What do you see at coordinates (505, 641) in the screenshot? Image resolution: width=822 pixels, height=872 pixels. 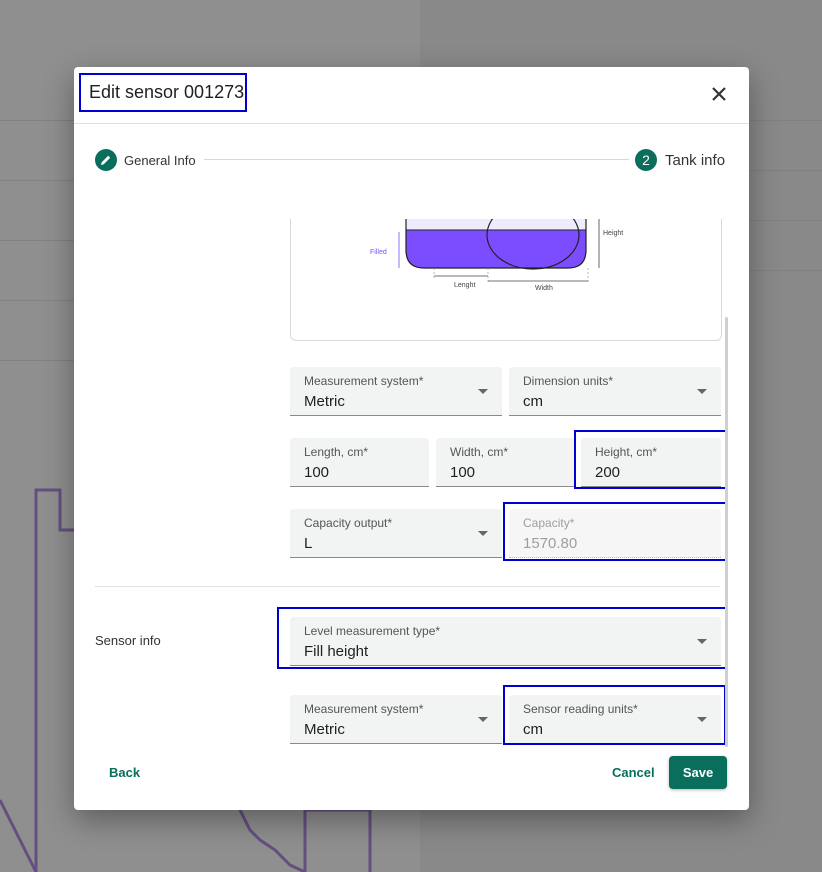 I see `level-measurement-type-select: Level measurement type* Fill height` at bounding box center [505, 641].